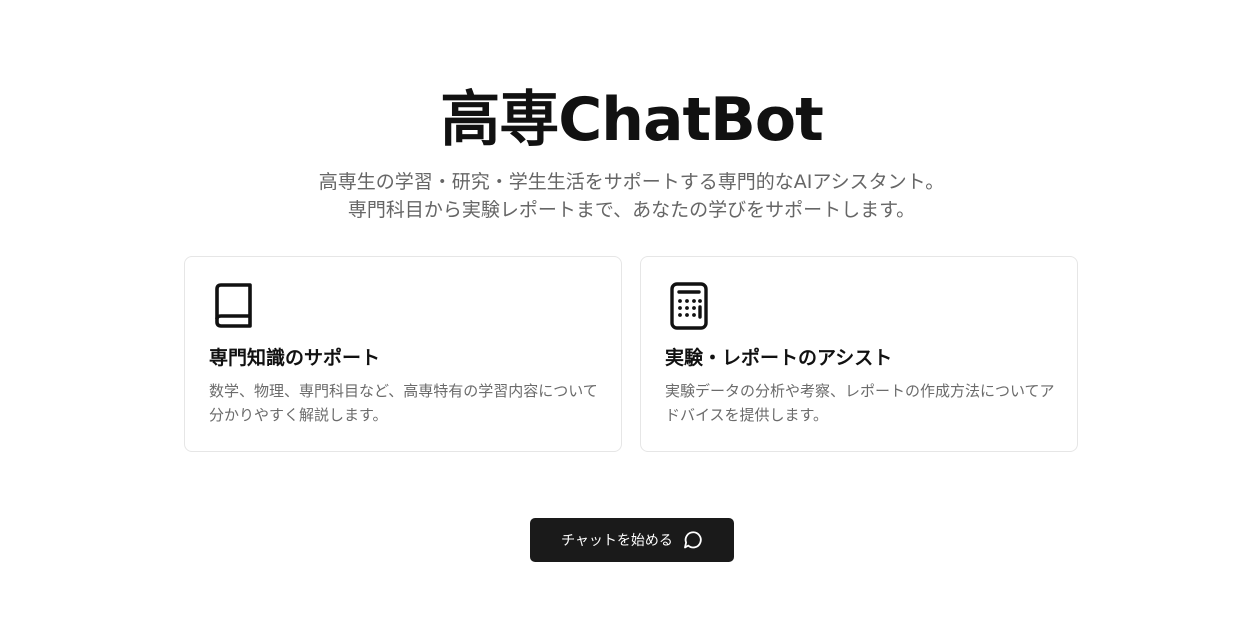 This screenshot has height=640, width=1255. What do you see at coordinates (617, 541) in the screenshot?
I see `start-chat-label: チャットを始める` at bounding box center [617, 541].